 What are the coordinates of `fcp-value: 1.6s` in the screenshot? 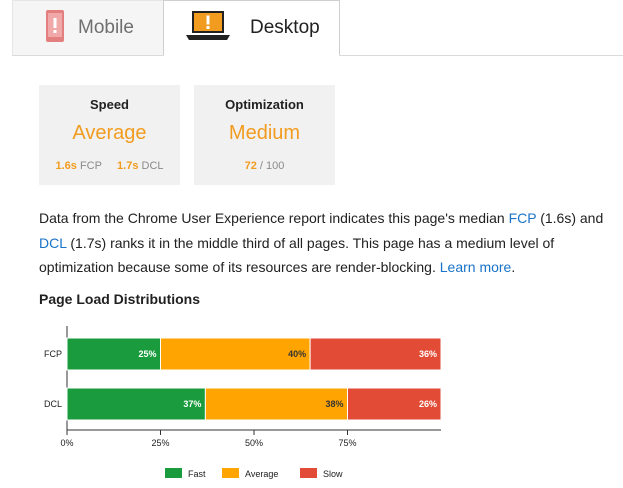 It's located at (66, 166).